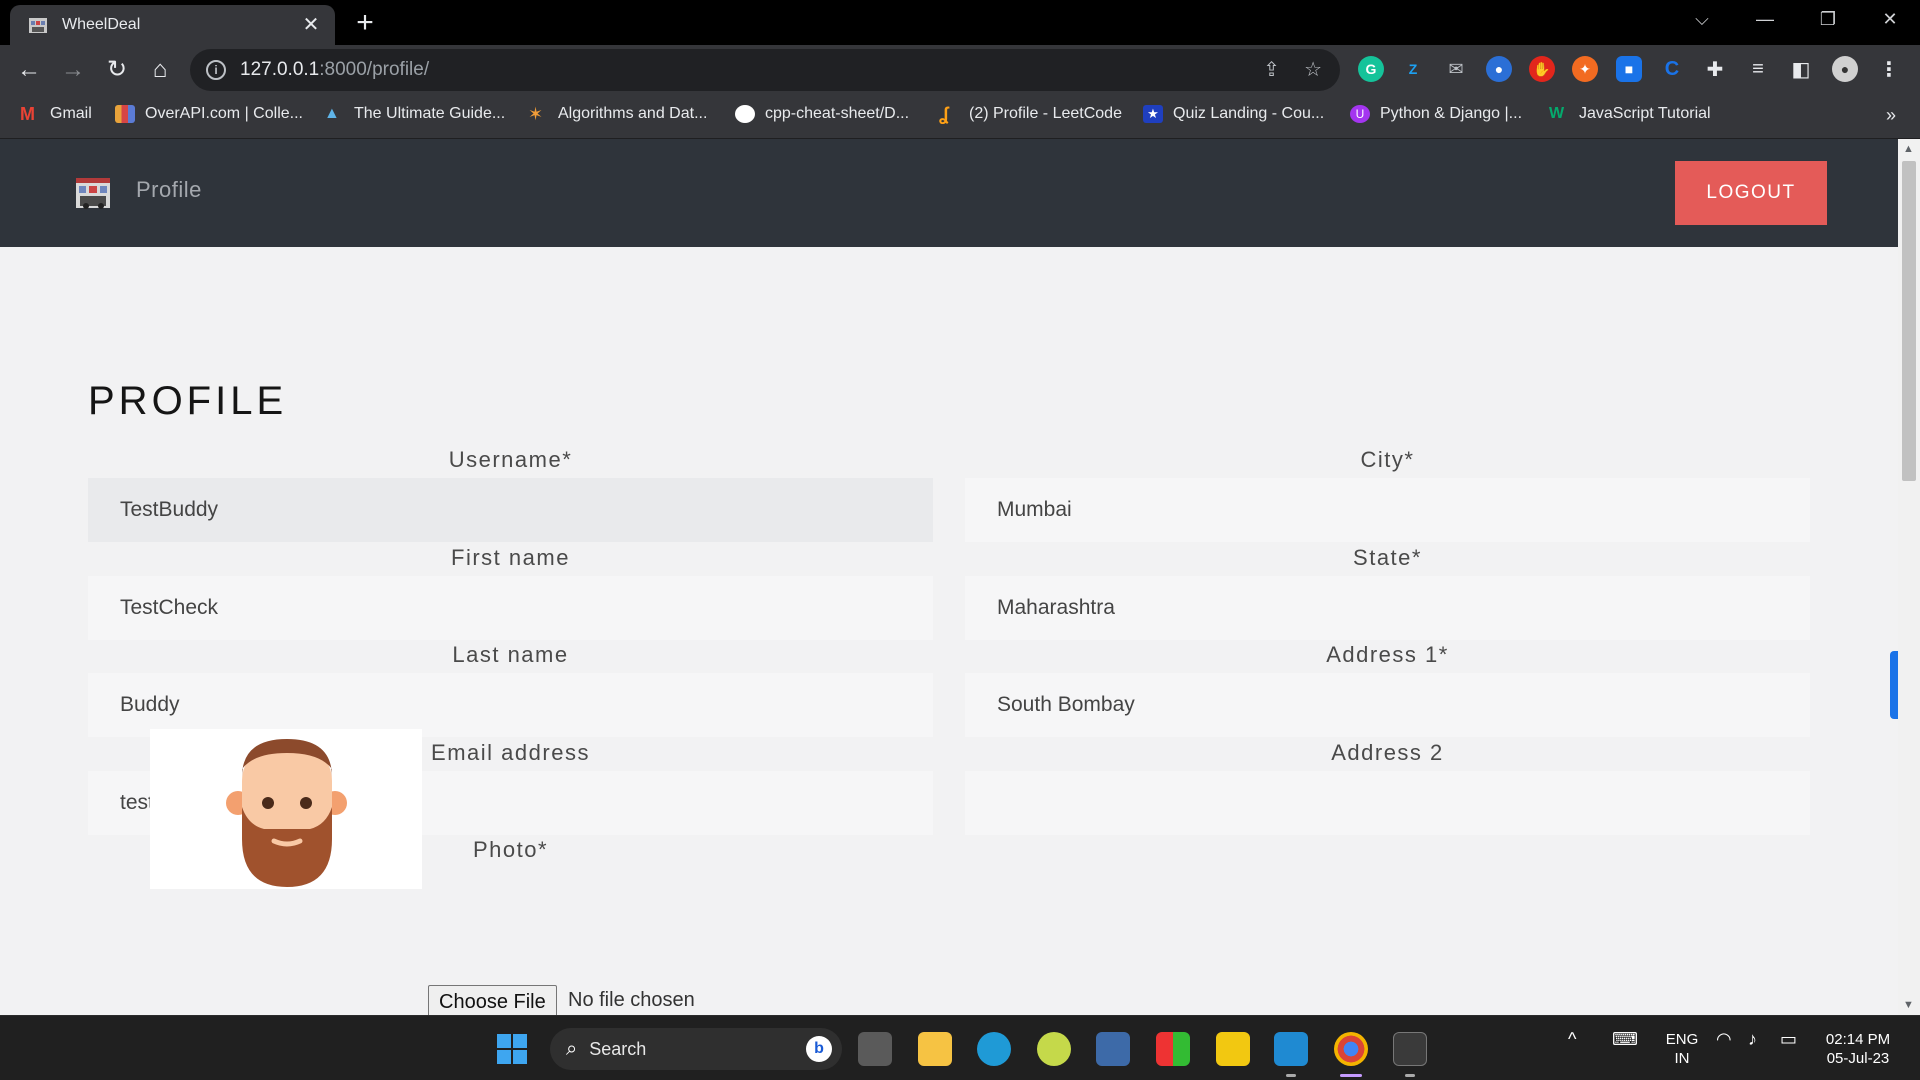 This screenshot has width=1920, height=1080. Describe the element at coordinates (1456, 69) in the screenshot. I see `mail-icon: ✉` at that location.